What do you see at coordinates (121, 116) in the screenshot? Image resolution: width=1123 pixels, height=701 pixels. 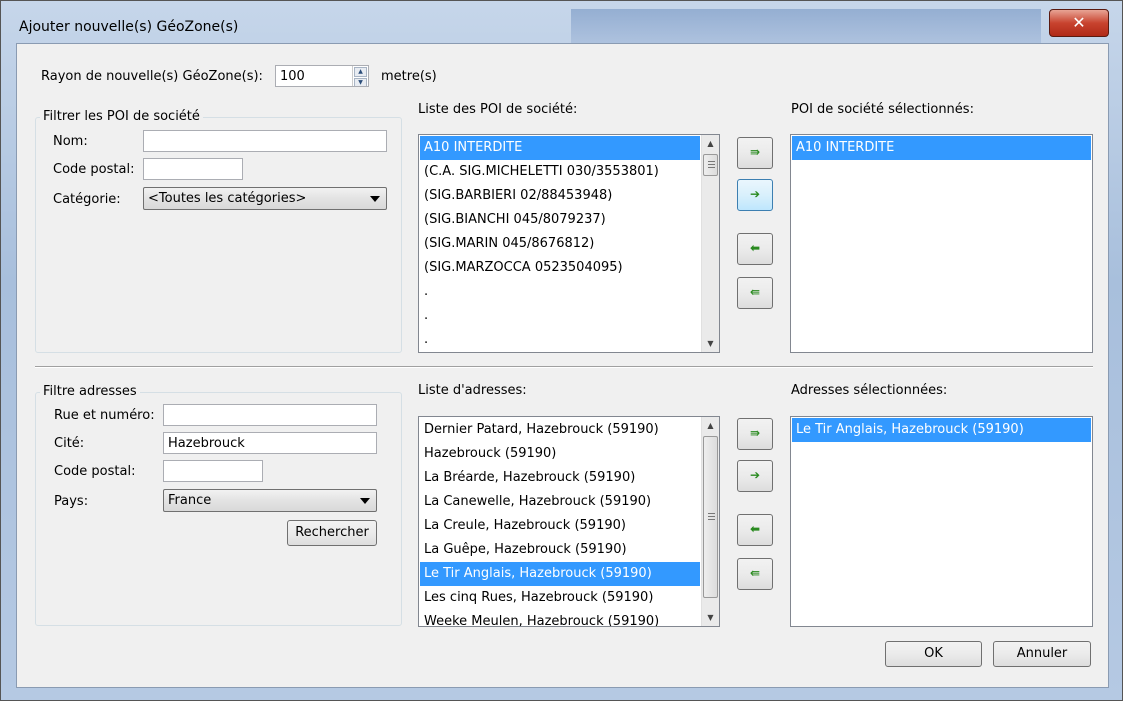 I see `poi-filter-title: Filtrer les POI de société` at bounding box center [121, 116].